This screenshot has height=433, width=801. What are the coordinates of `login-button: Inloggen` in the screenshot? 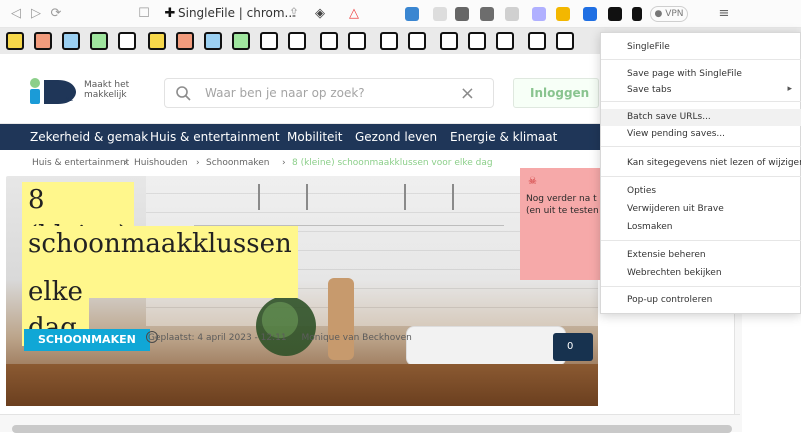 It's located at (556, 93).